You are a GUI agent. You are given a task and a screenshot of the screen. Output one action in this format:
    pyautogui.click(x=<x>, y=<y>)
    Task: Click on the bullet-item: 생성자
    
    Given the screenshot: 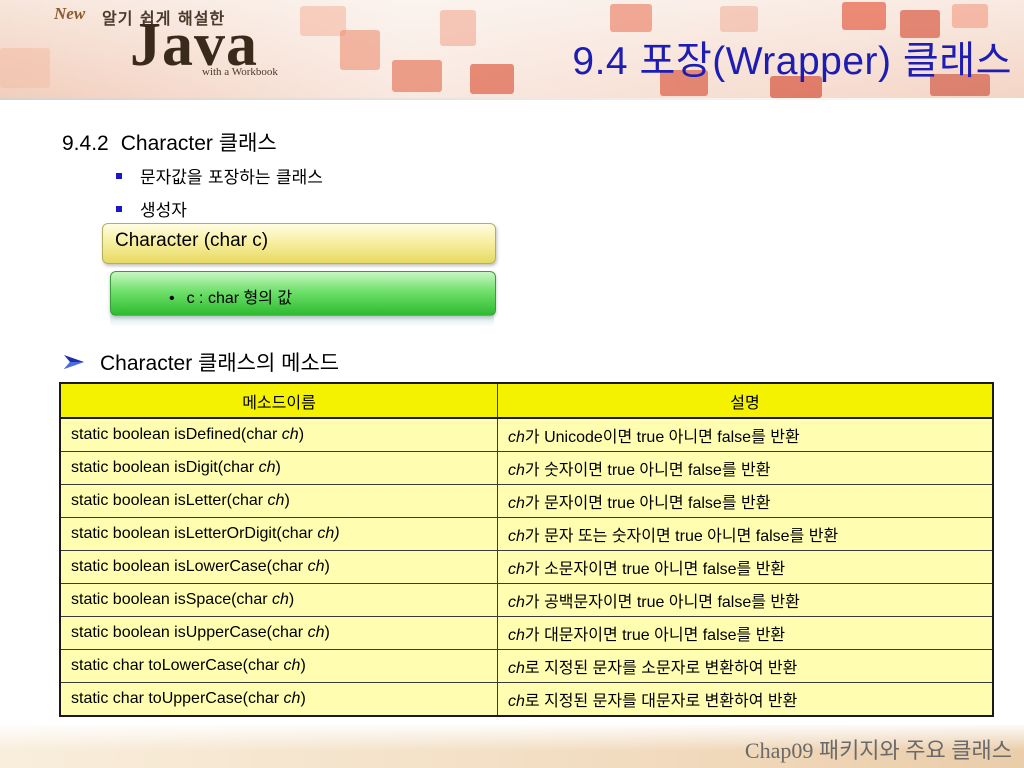 What is the action you would take?
    pyautogui.click(x=151, y=208)
    